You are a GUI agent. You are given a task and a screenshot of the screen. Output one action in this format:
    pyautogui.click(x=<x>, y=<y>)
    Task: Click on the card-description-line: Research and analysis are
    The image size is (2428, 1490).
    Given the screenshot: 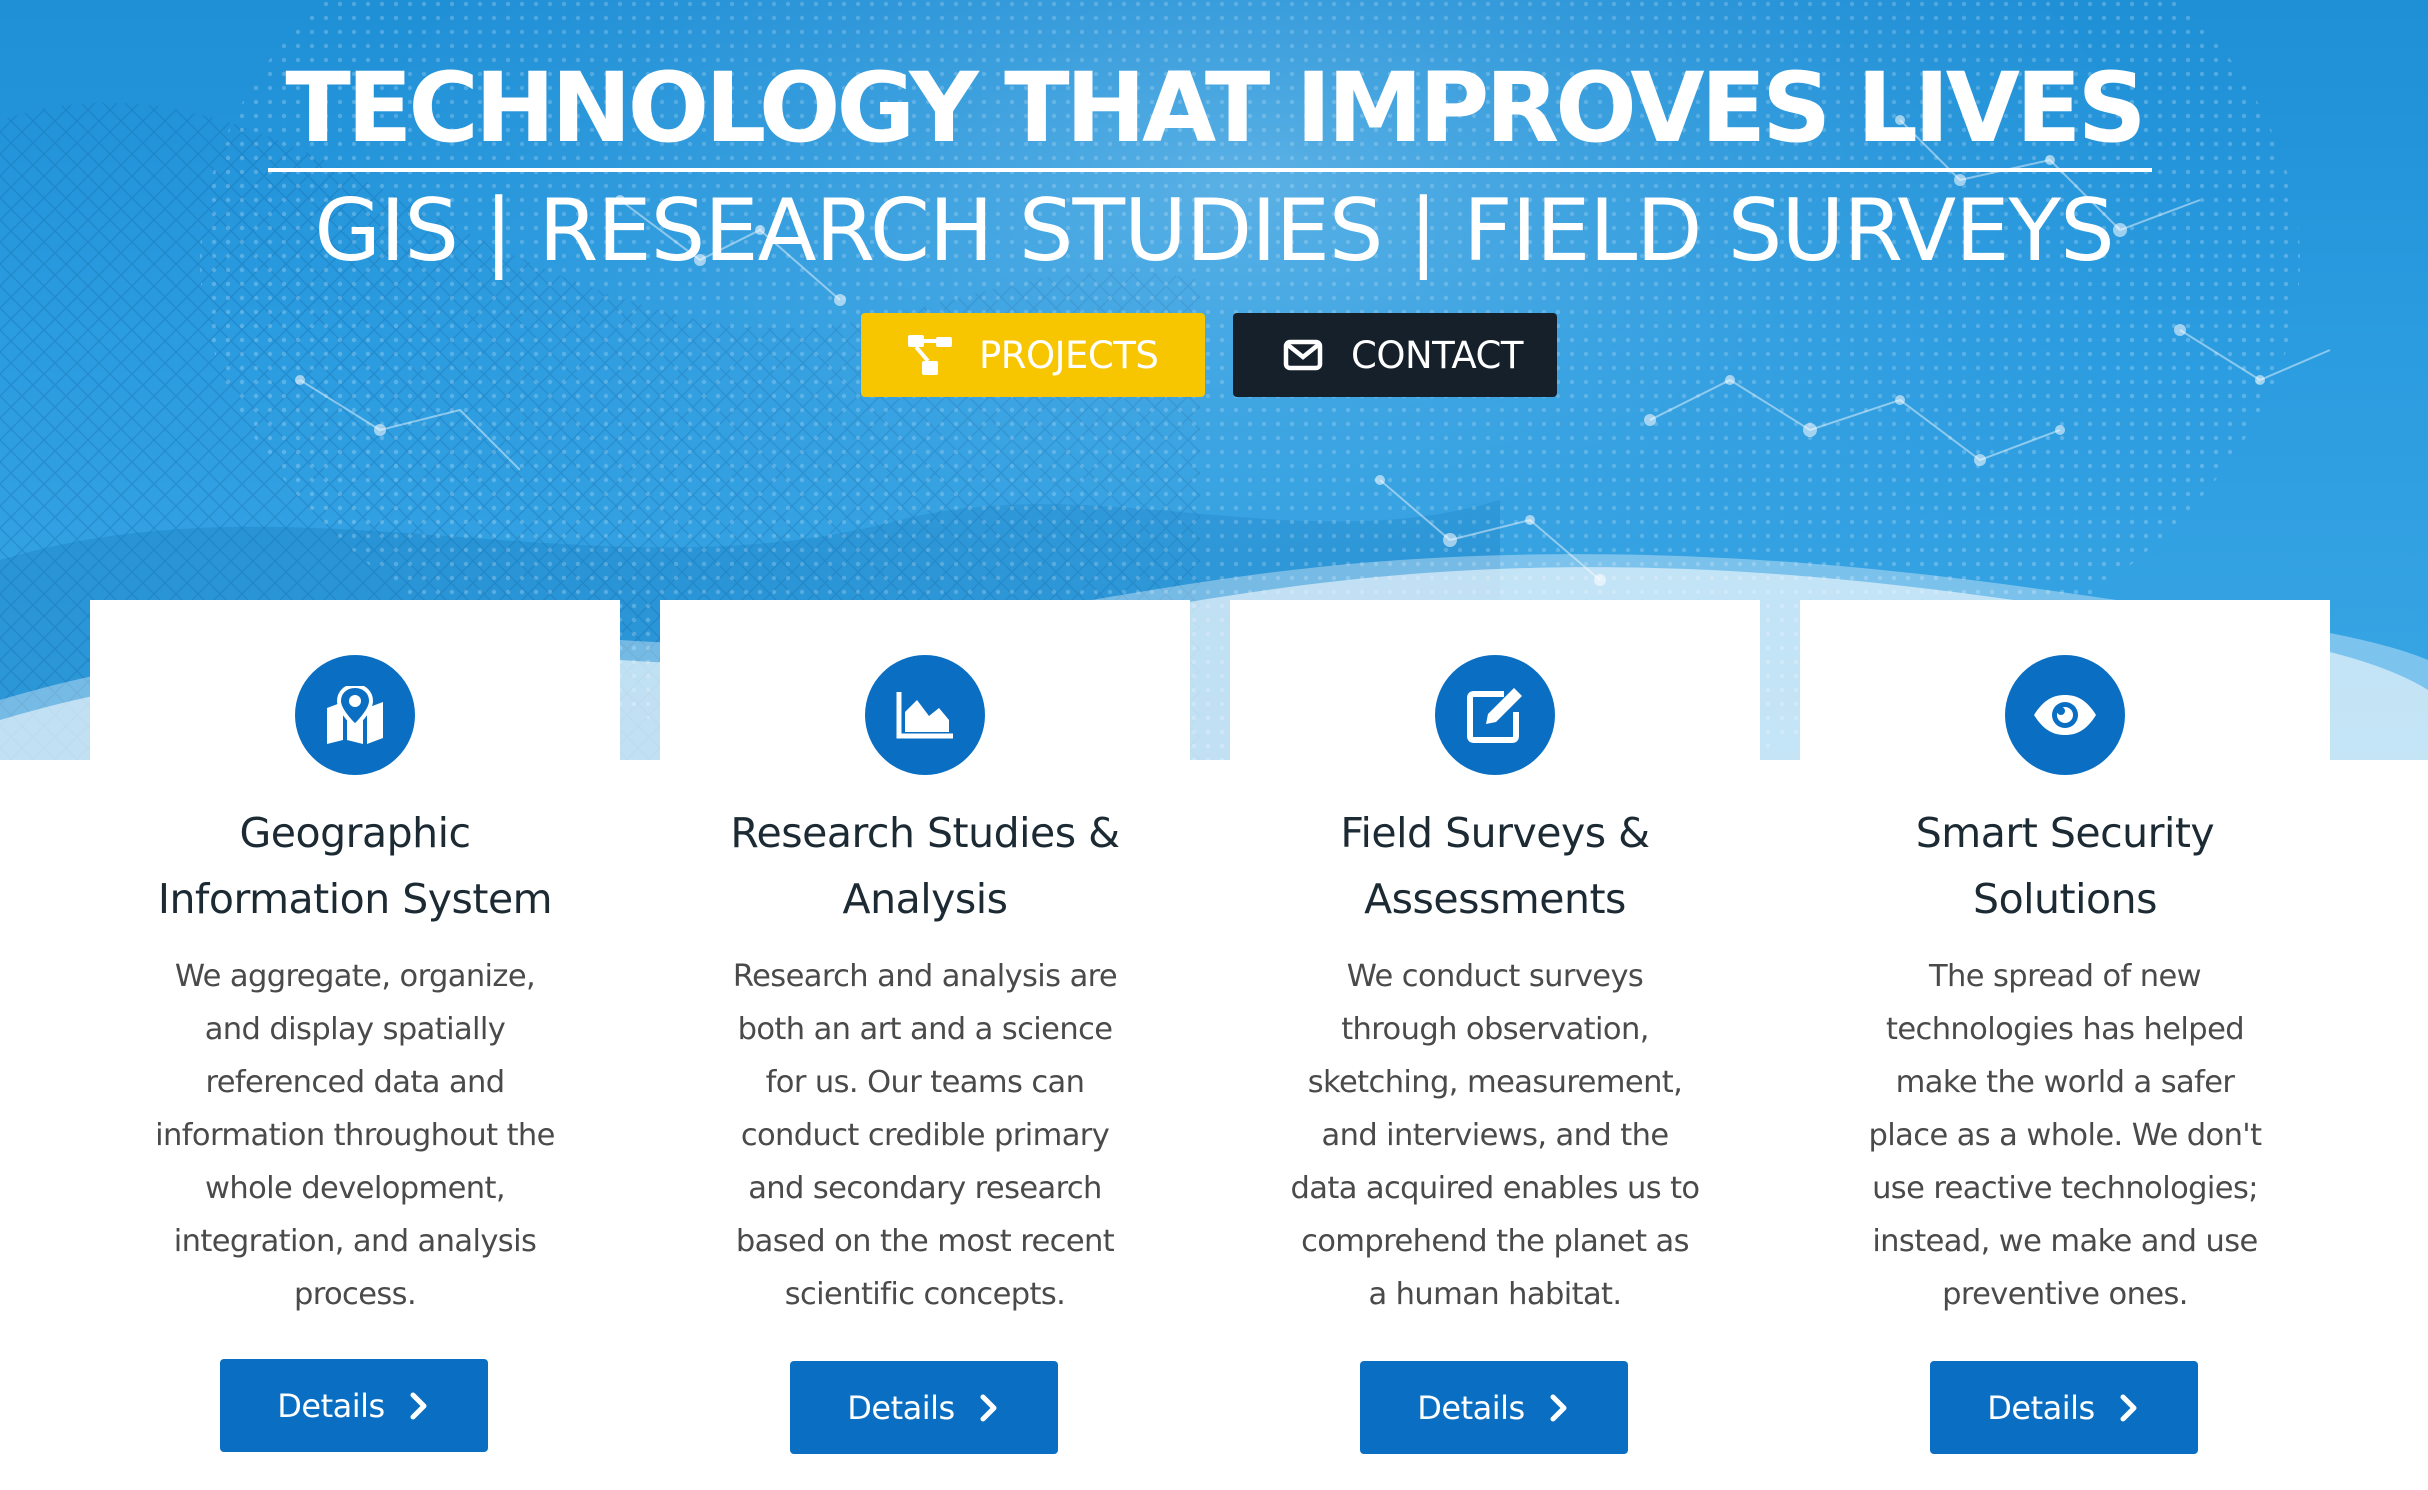 What is the action you would take?
    pyautogui.click(x=925, y=976)
    